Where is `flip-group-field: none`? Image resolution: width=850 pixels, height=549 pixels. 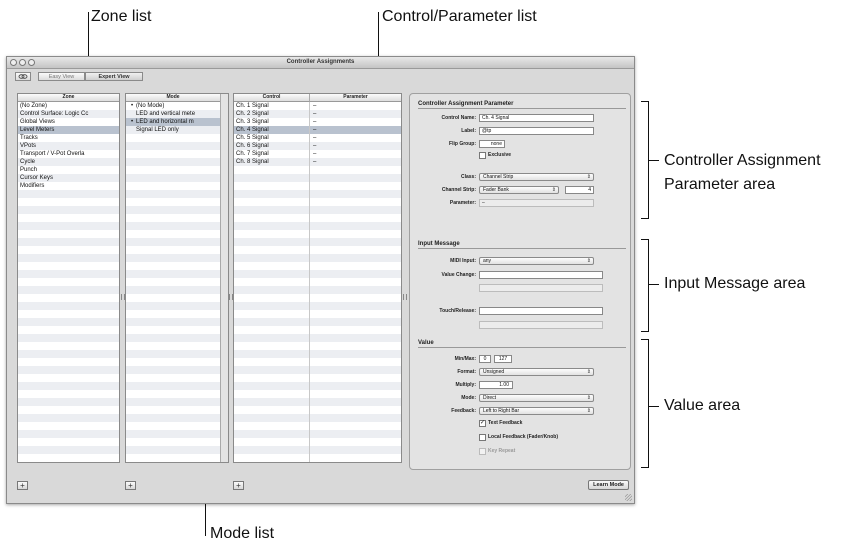
flip-group-field: none is located at coordinates (492, 144).